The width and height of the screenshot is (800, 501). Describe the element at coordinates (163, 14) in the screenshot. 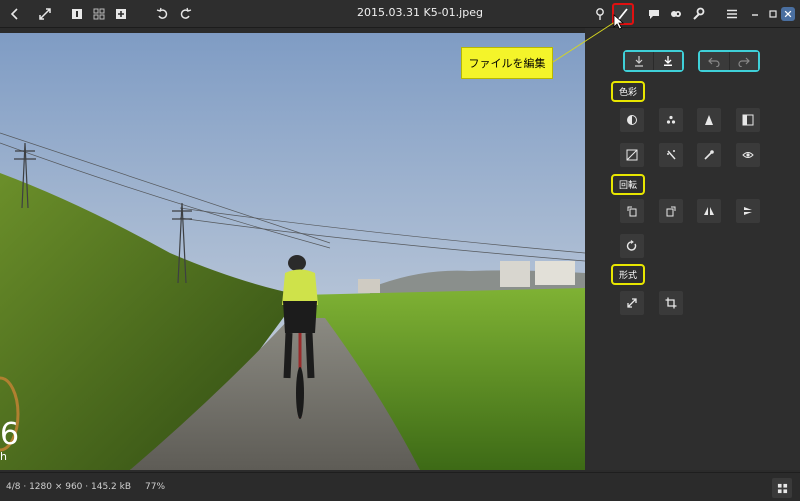

I see `undo-icon` at that location.